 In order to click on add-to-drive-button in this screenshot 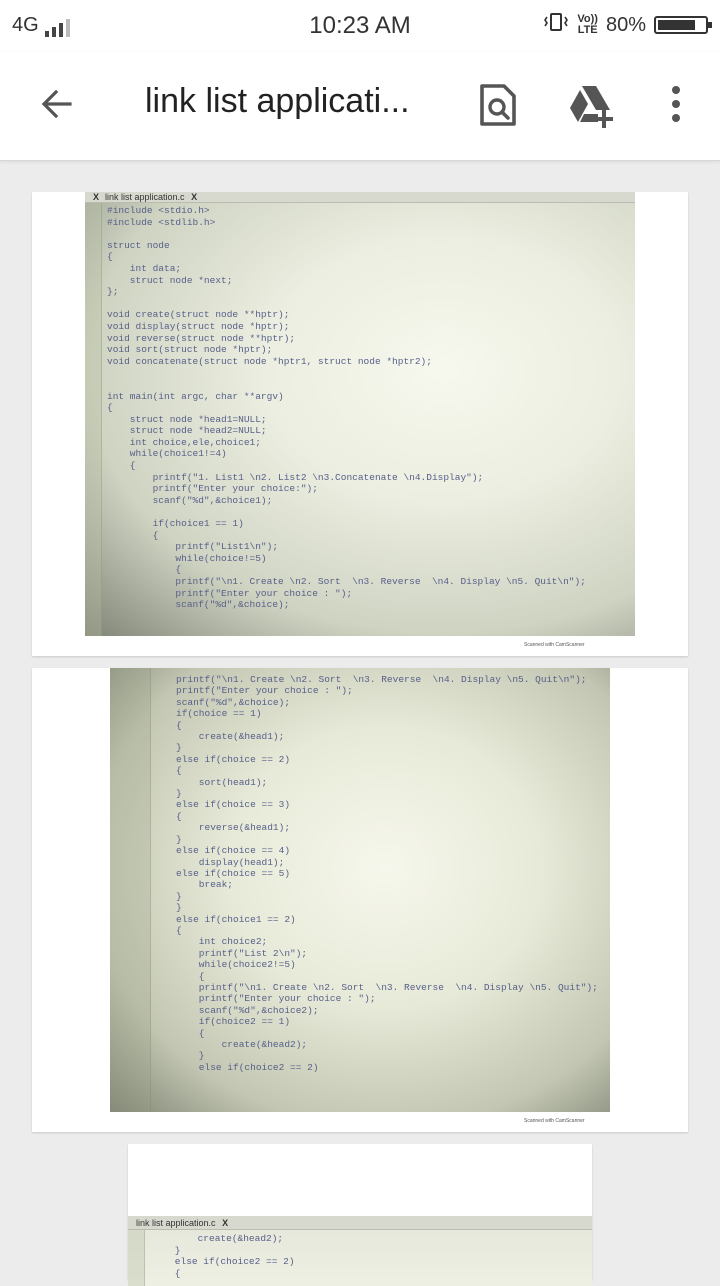, I will do `click(592, 106)`.